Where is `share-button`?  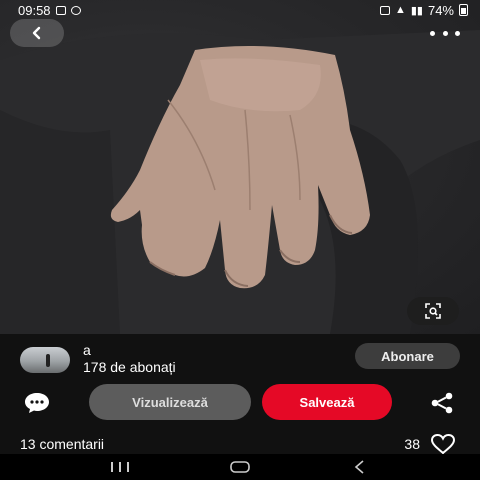 share-button is located at coordinates (442, 405).